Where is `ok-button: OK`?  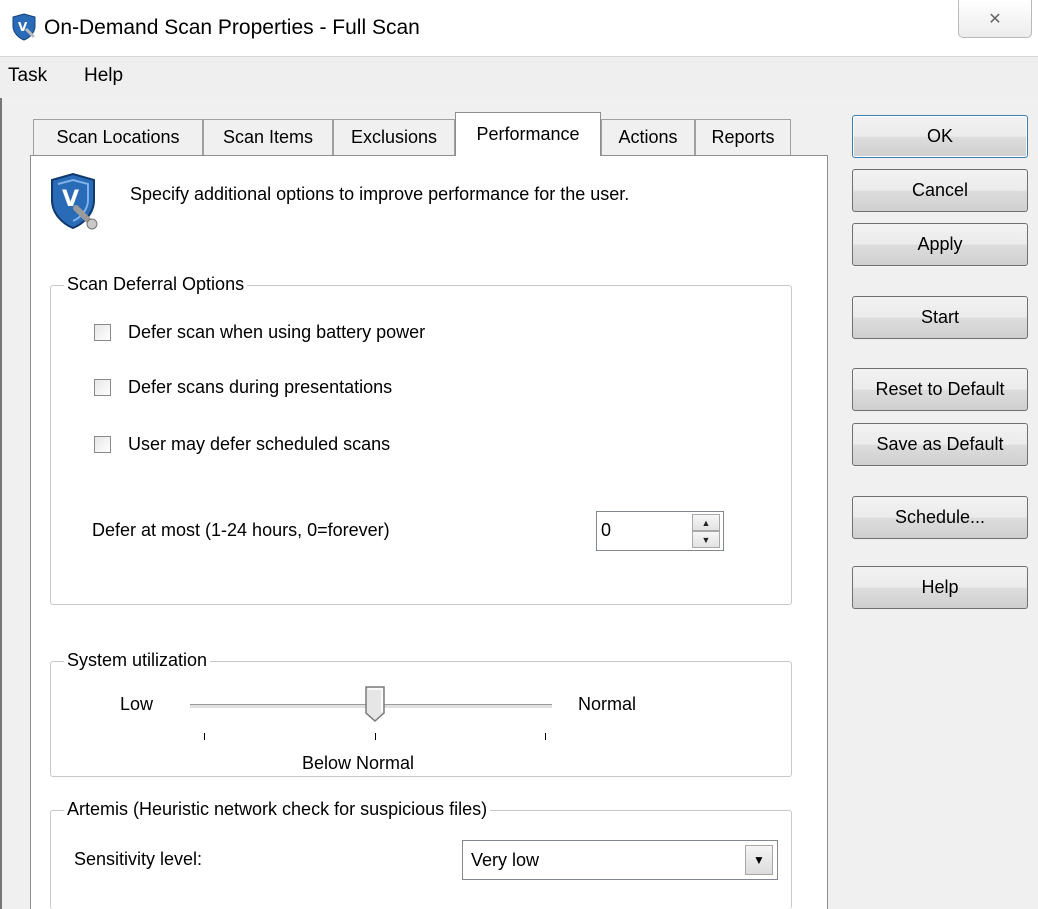
ok-button: OK is located at coordinates (940, 136).